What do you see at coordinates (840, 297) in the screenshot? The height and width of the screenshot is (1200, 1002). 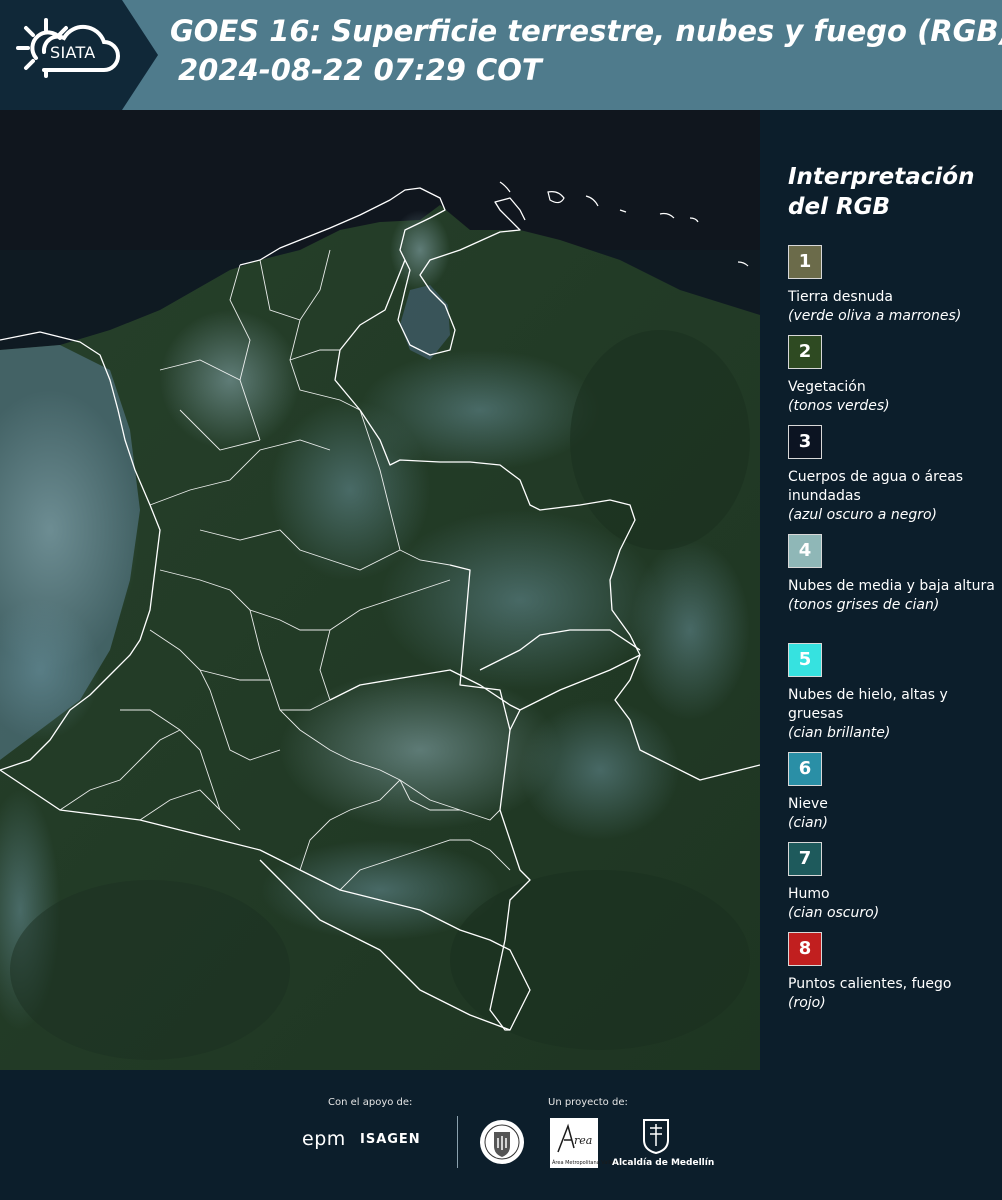 I see `legend-label-1: Tierra desnuda` at bounding box center [840, 297].